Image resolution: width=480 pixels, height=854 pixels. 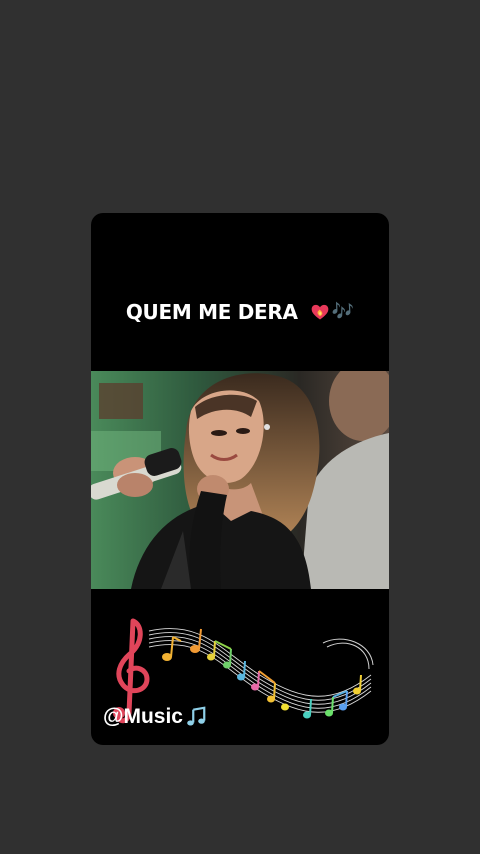 I want to click on musical-notes-icon: 🎶, so click(x=343, y=311).